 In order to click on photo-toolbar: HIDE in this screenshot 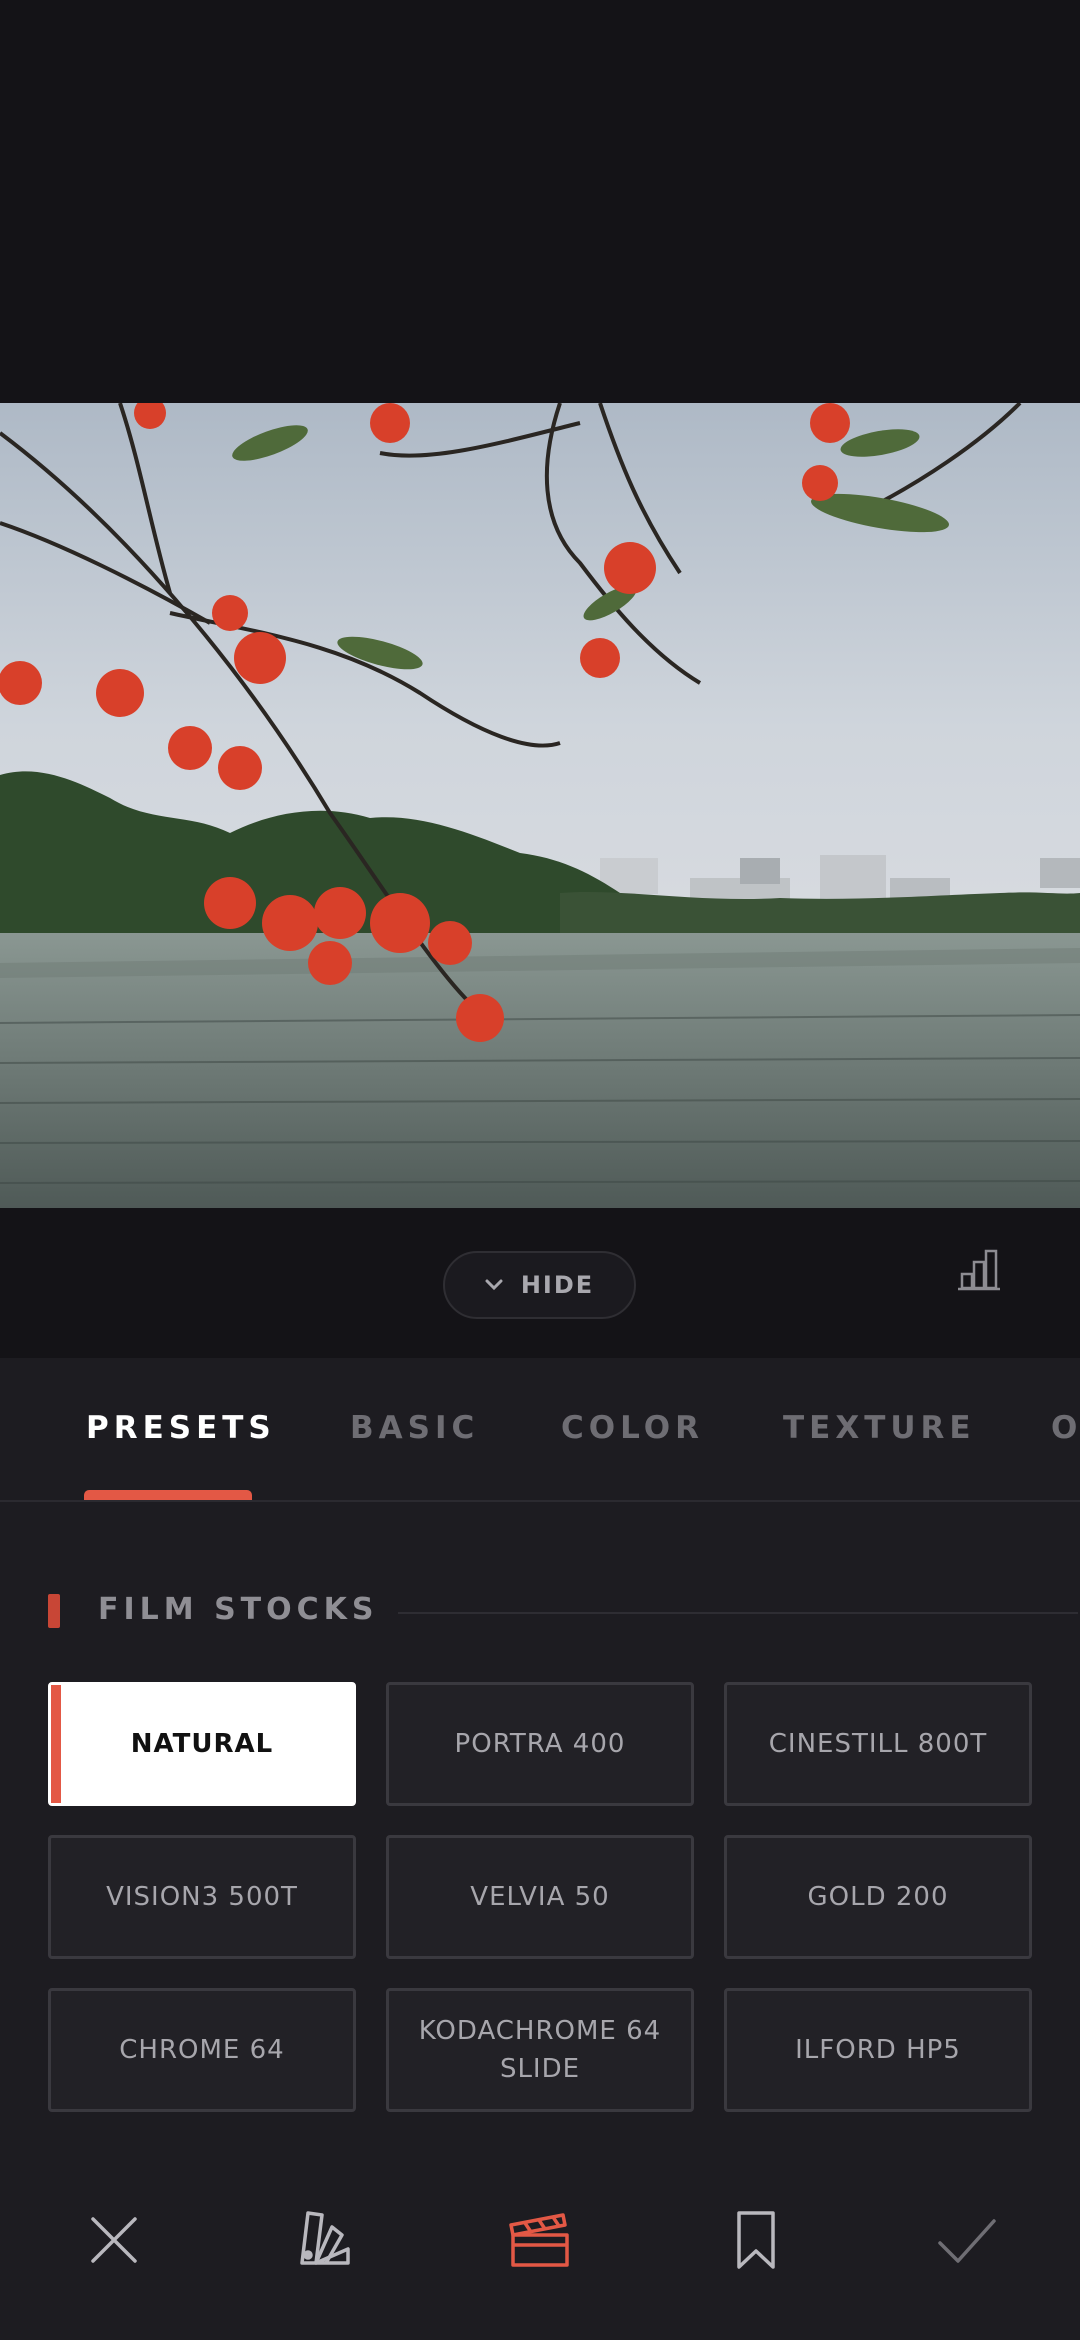, I will do `click(540, 1283)`.